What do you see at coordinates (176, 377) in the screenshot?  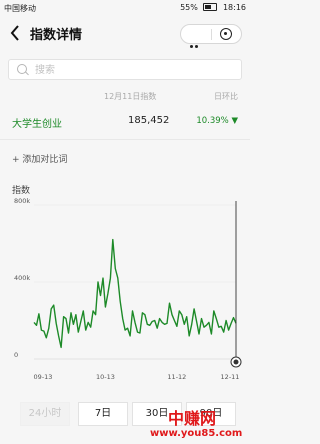 I see `x-tick-label: 11-12` at bounding box center [176, 377].